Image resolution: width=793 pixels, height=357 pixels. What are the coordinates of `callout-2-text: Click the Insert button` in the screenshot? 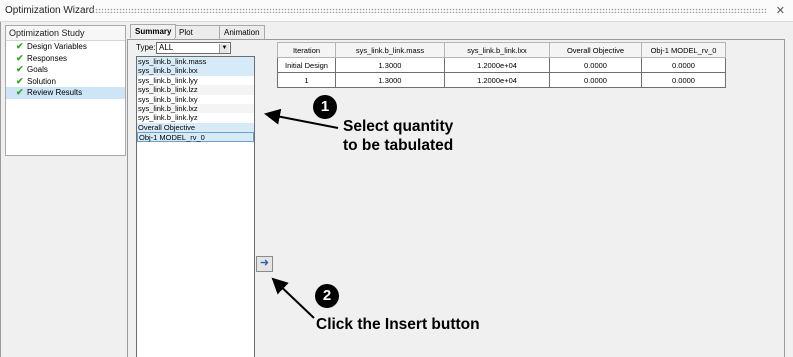 It's located at (398, 324).